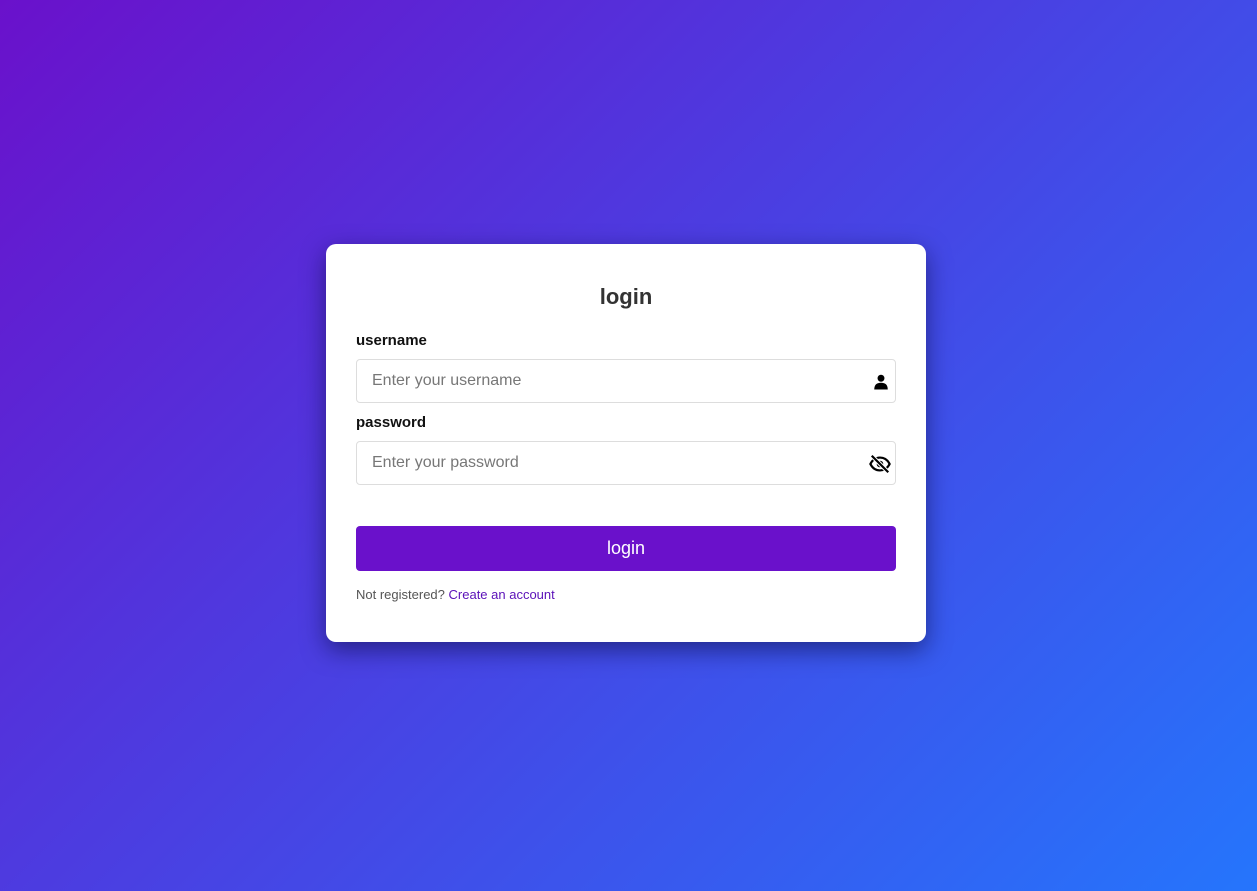 The height and width of the screenshot is (891, 1257). I want to click on username-field-wrapper, so click(626, 381).